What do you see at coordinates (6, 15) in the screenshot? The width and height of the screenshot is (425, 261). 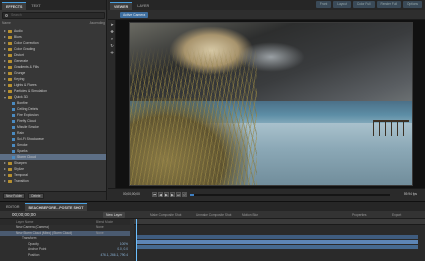 I see `search-icon` at bounding box center [6, 15].